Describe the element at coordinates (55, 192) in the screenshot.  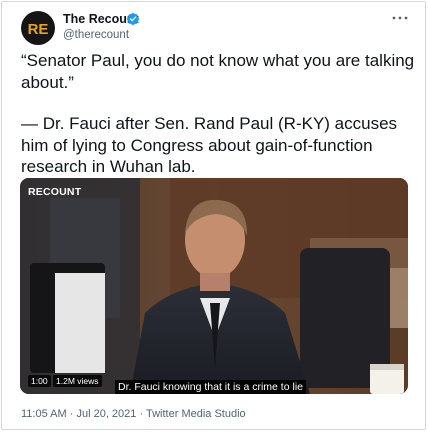
I see `channel-logo: RECOUNT` at that location.